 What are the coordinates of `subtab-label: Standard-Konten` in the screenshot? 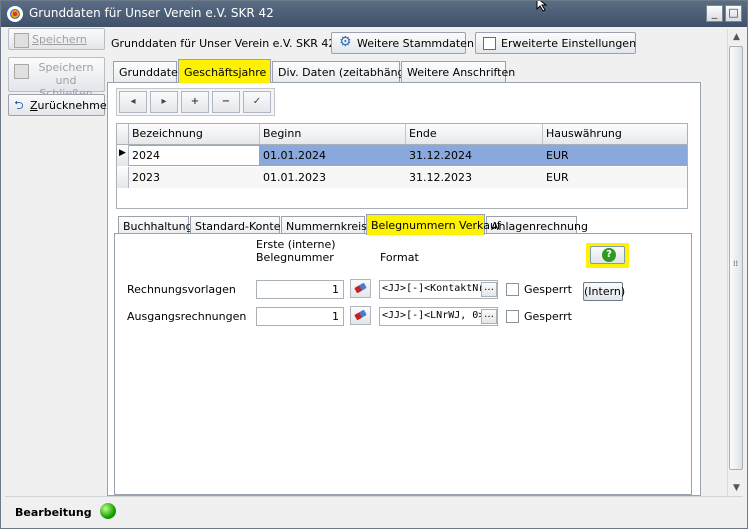 It's located at (241, 226).